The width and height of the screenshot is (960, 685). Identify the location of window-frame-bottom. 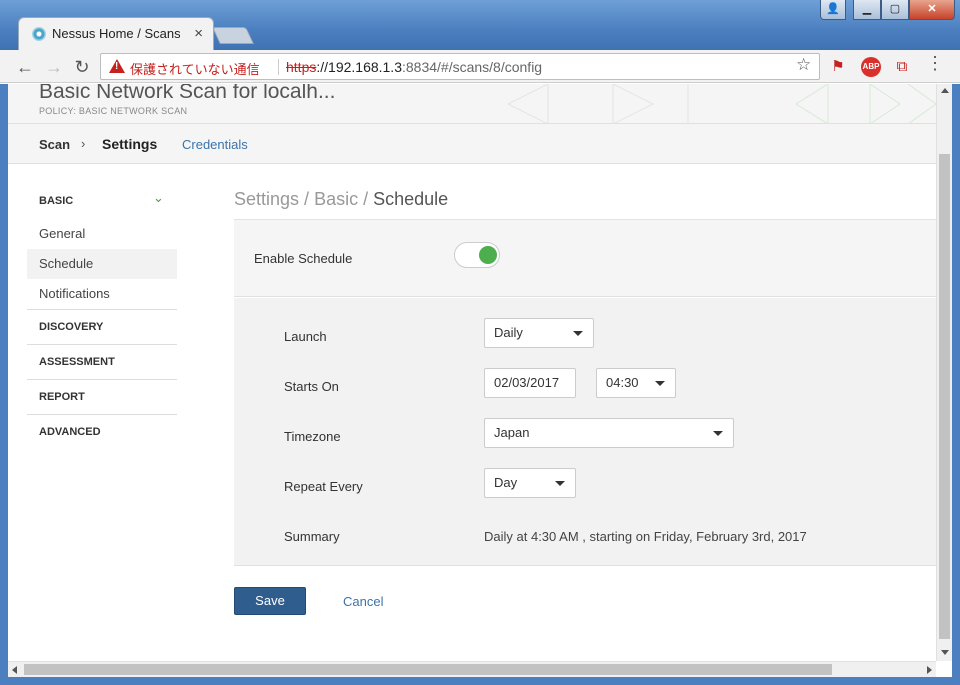
(480, 681).